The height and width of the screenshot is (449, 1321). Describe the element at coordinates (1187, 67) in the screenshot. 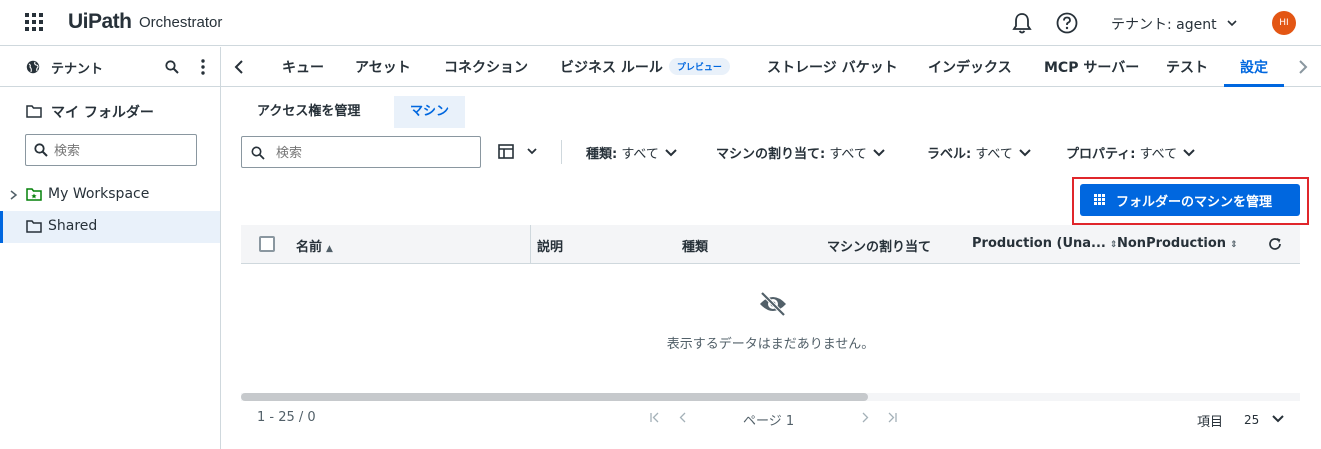

I see `tab-testing: テスト` at that location.